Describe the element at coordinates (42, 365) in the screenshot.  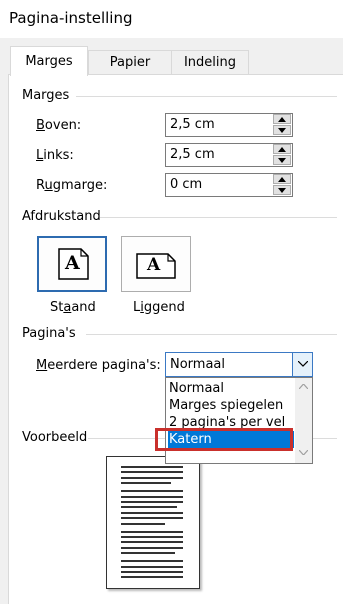
I see `mnemonic: M` at that location.